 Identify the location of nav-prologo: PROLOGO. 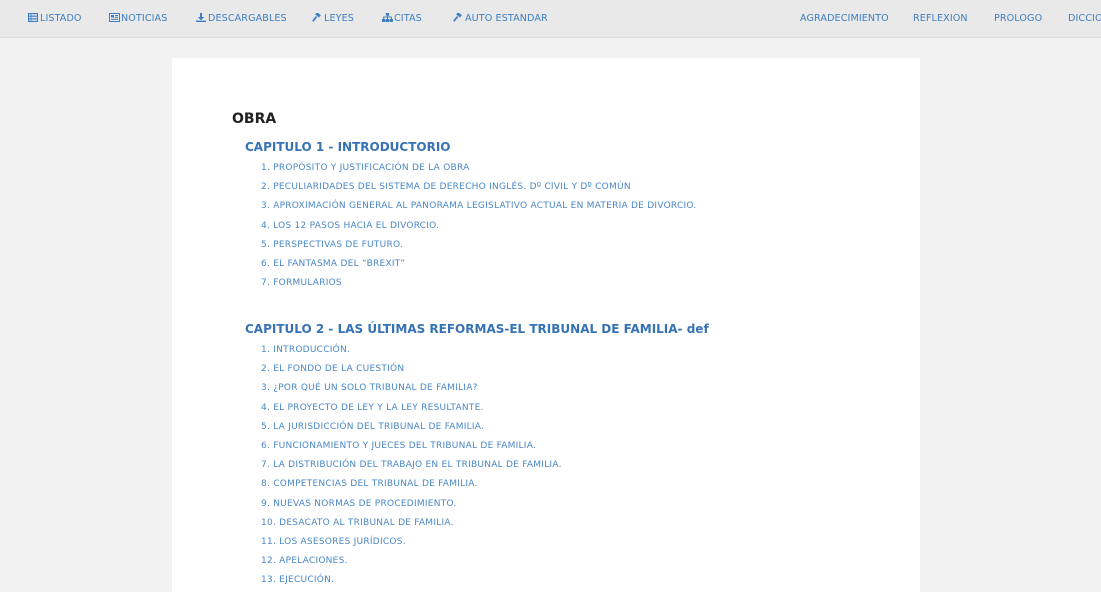
(1018, 18).